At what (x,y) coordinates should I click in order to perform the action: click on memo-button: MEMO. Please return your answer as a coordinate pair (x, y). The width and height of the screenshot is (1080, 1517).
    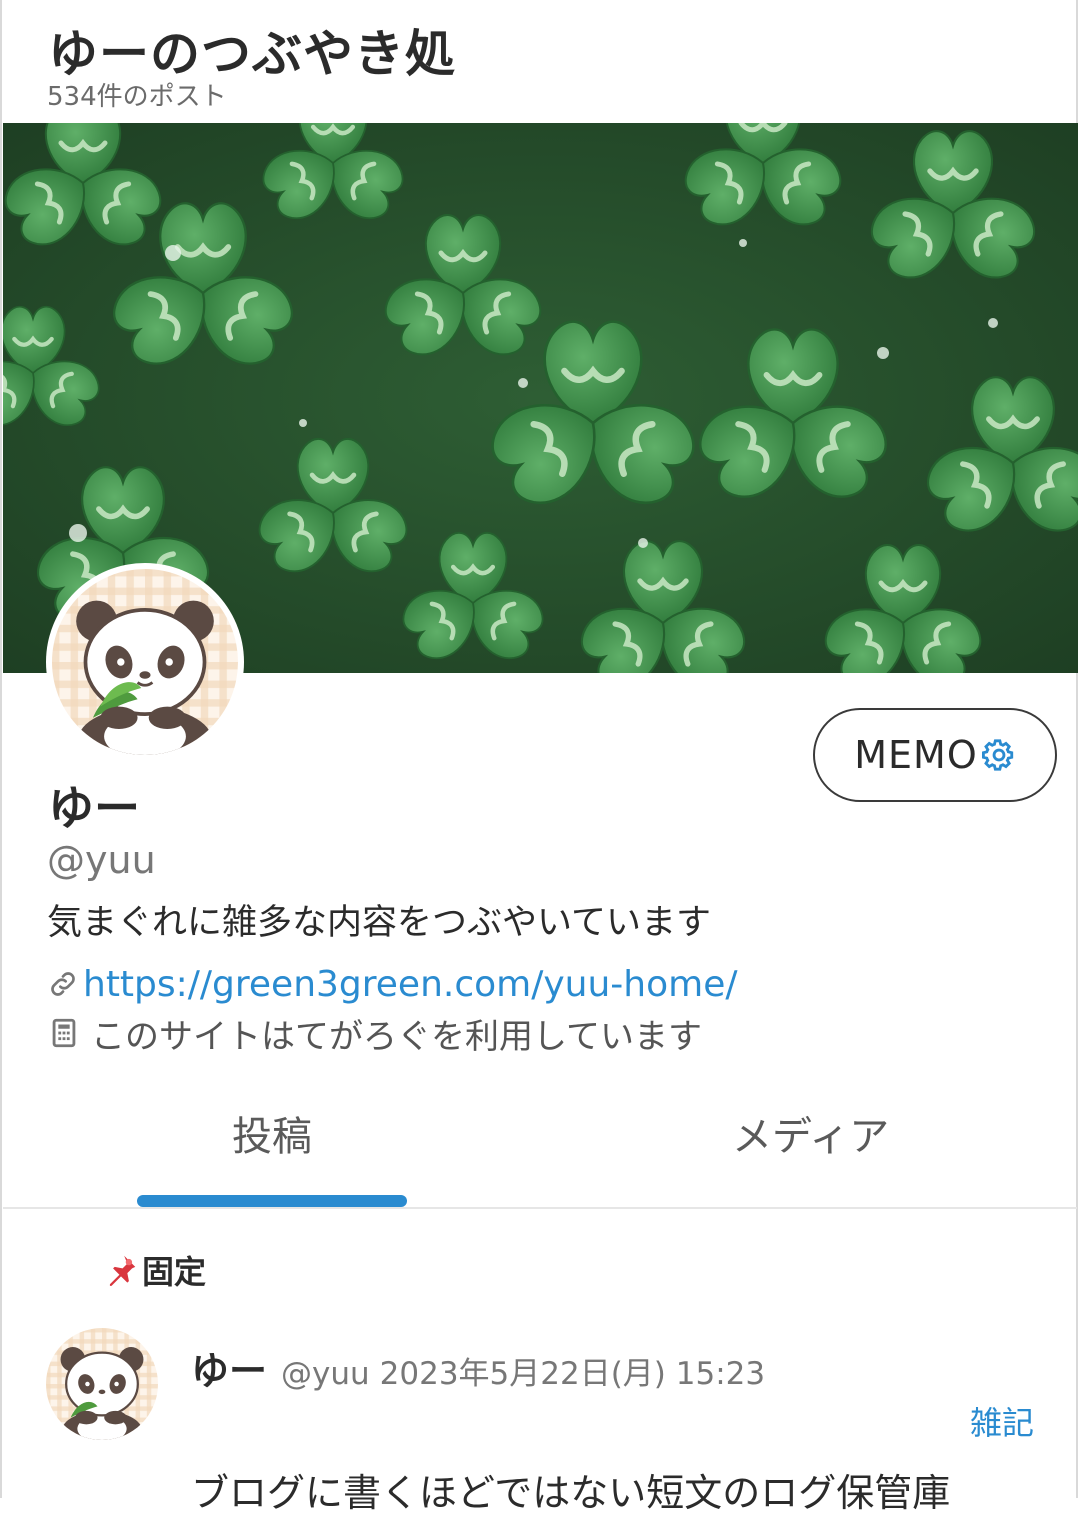
    Looking at the image, I should click on (935, 755).